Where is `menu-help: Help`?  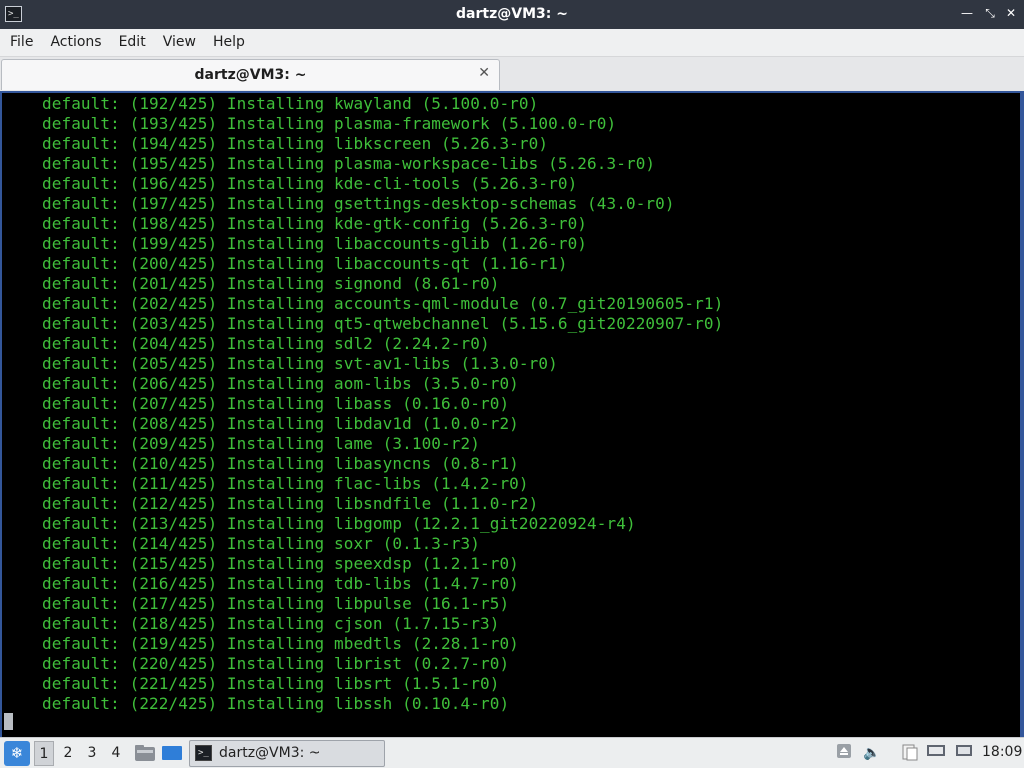 menu-help: Help is located at coordinates (231, 42).